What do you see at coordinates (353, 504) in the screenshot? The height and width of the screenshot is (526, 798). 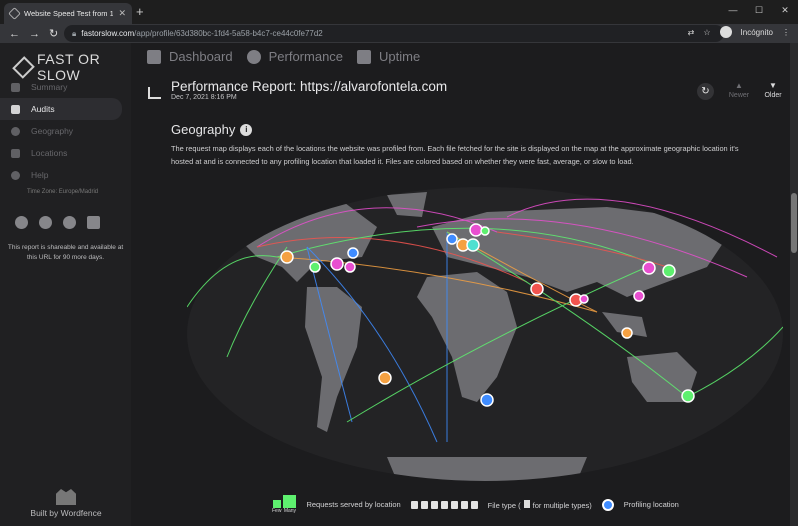 I see `requests-served-label: Requests served by location` at bounding box center [353, 504].